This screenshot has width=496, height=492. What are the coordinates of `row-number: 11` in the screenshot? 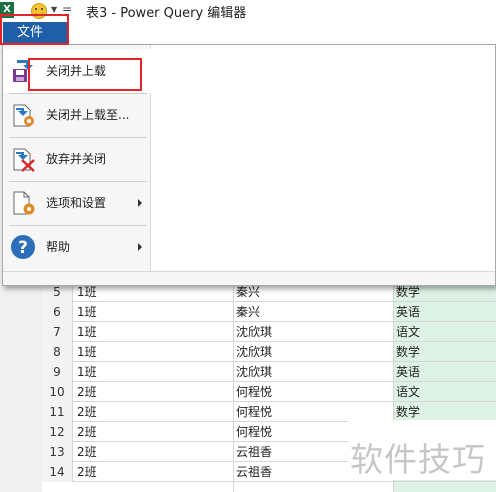 It's located at (57, 412).